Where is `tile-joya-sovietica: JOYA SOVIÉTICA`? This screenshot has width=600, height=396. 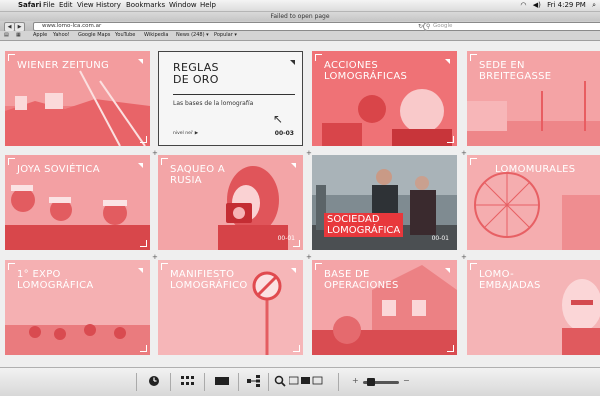 tile-joya-sovietica: JOYA SOVIÉTICA is located at coordinates (77, 202).